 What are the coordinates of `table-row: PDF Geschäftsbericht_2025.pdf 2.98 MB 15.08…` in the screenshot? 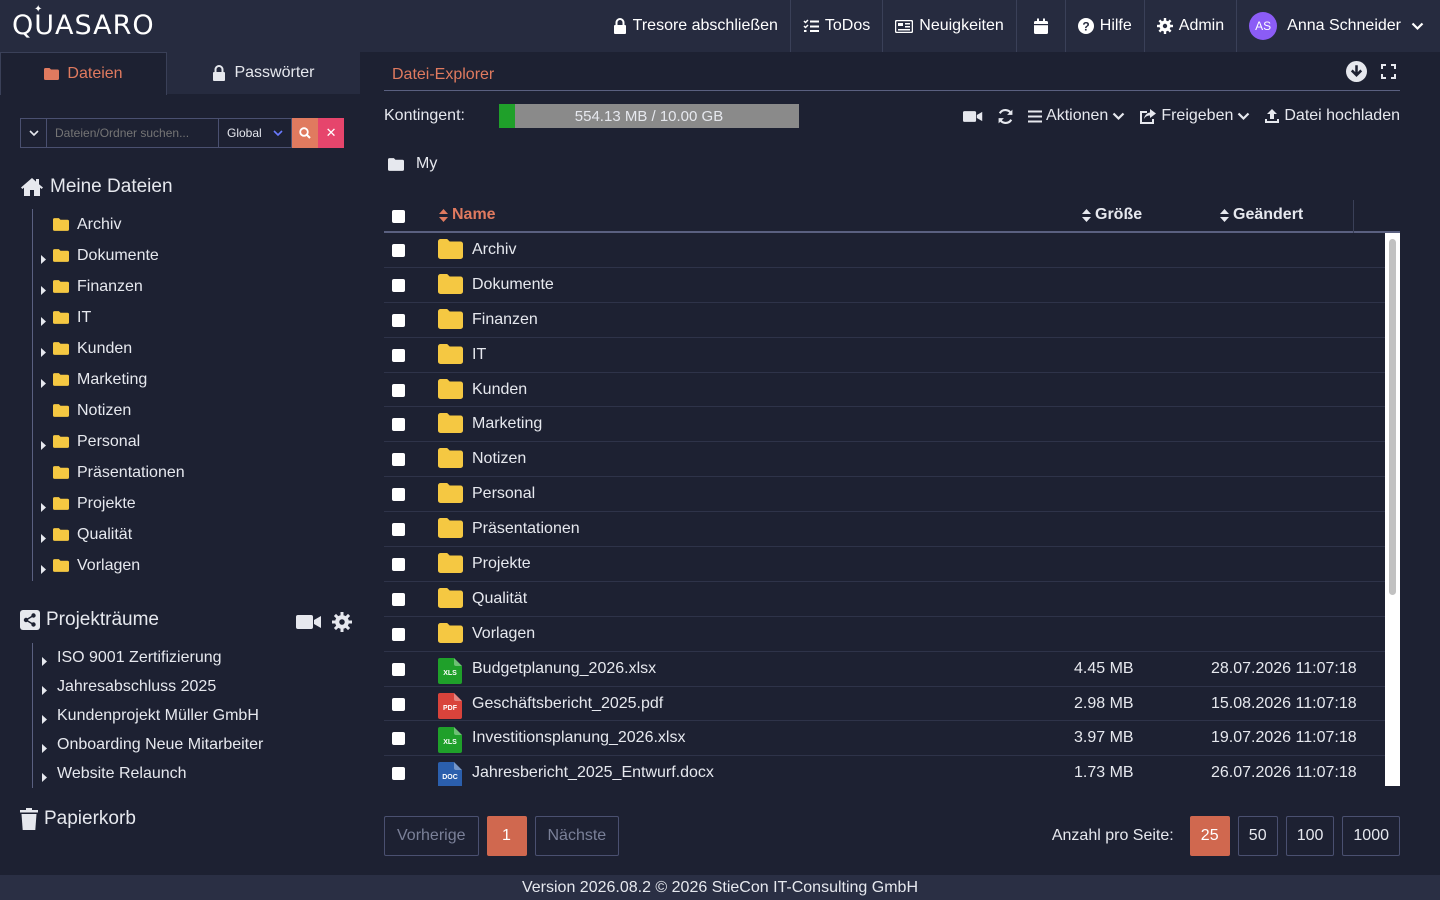 It's located at (884, 704).